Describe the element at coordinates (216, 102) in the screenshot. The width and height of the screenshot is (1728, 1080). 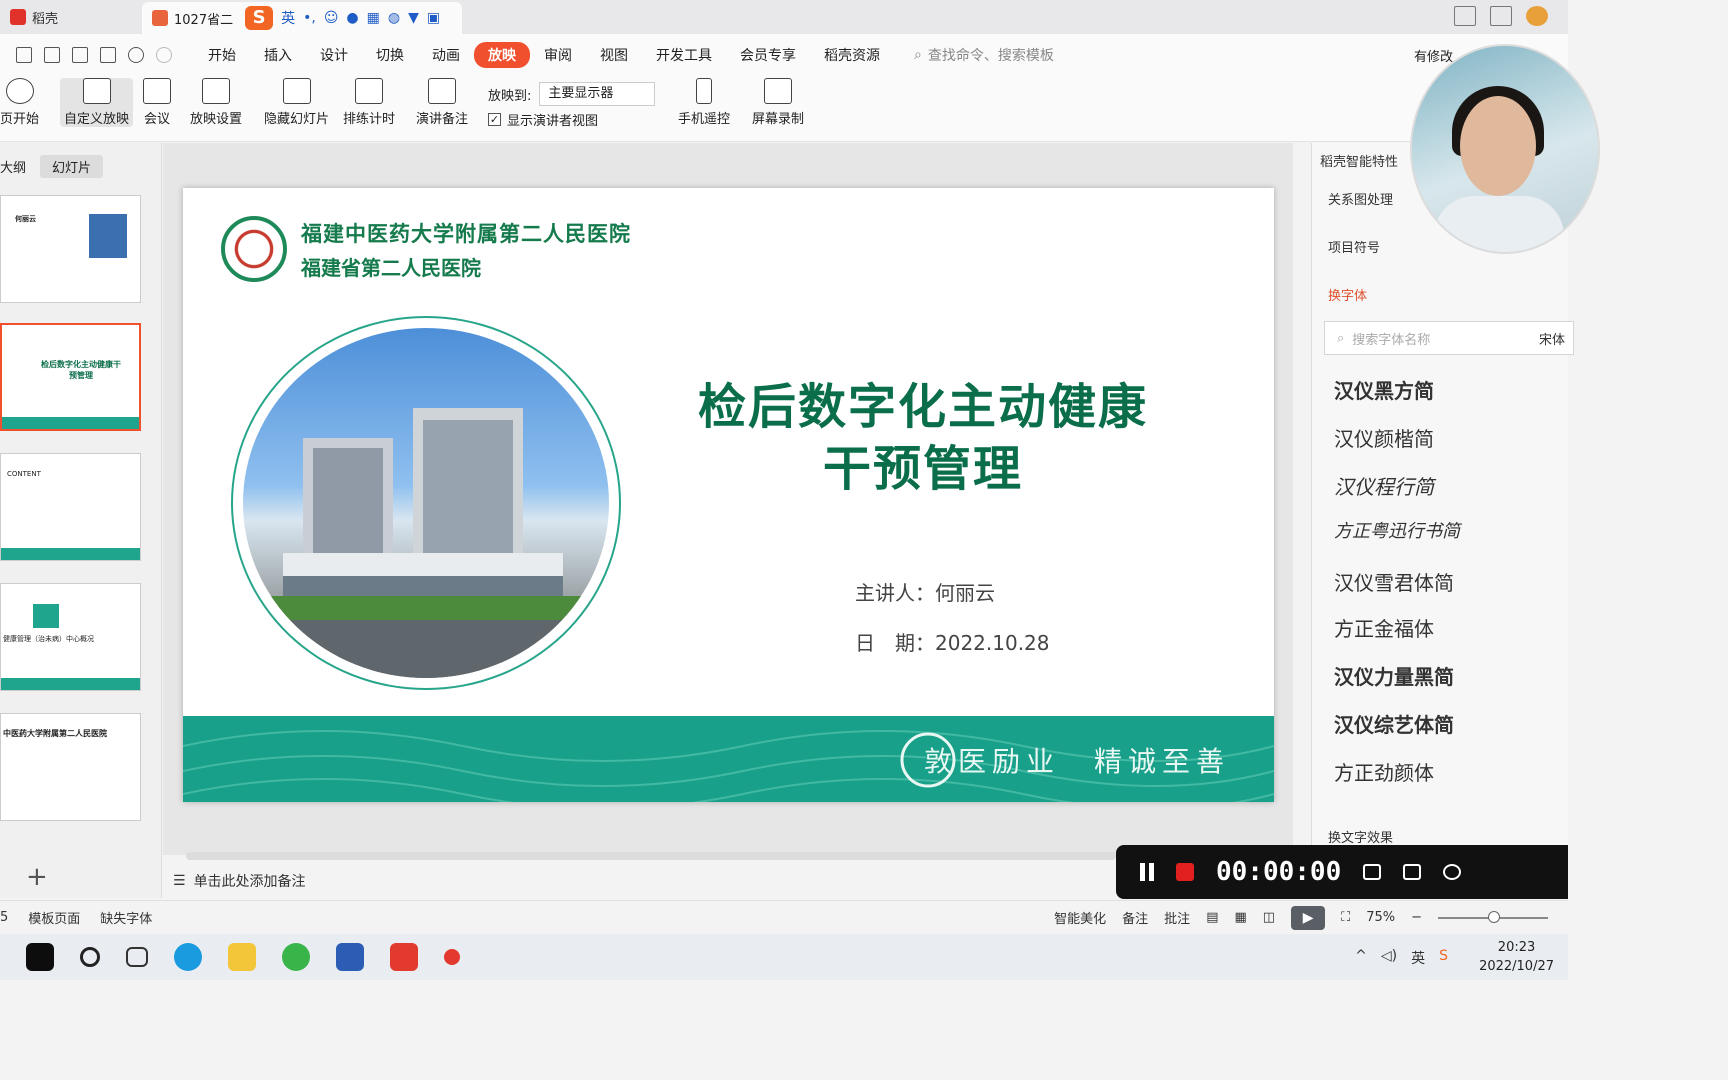
I see `slideshow-settings-button: 放映设置` at that location.